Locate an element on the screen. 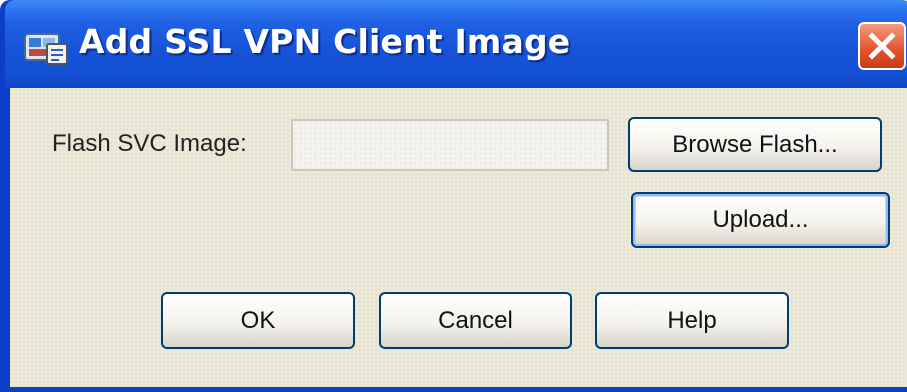 This screenshot has height=392, width=907. help-label: Help is located at coordinates (692, 320).